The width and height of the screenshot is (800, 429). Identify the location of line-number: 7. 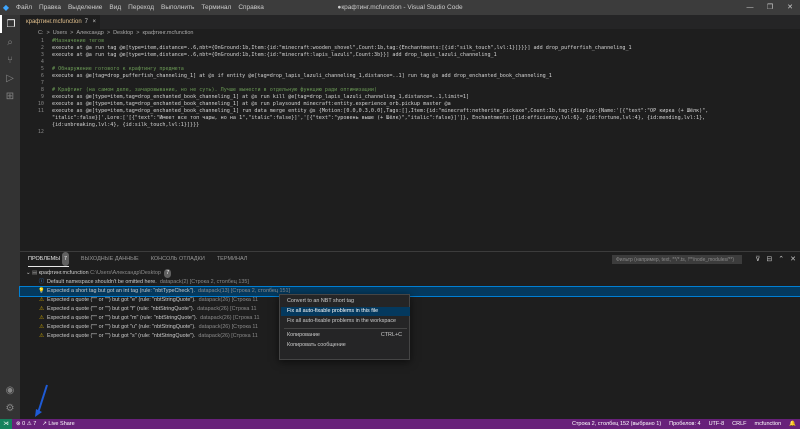
(42, 83).